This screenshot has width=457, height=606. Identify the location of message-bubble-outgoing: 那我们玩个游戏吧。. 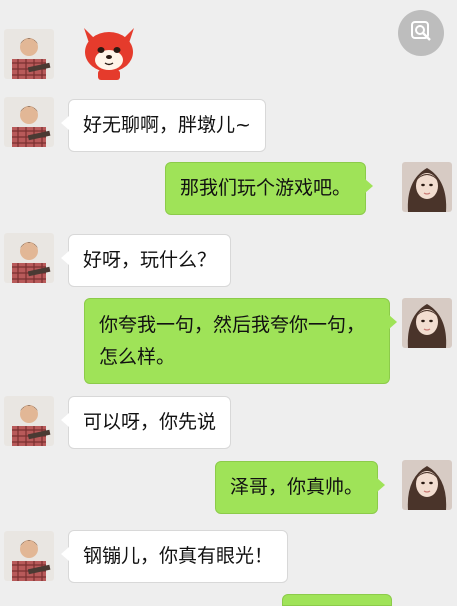
(269, 188).